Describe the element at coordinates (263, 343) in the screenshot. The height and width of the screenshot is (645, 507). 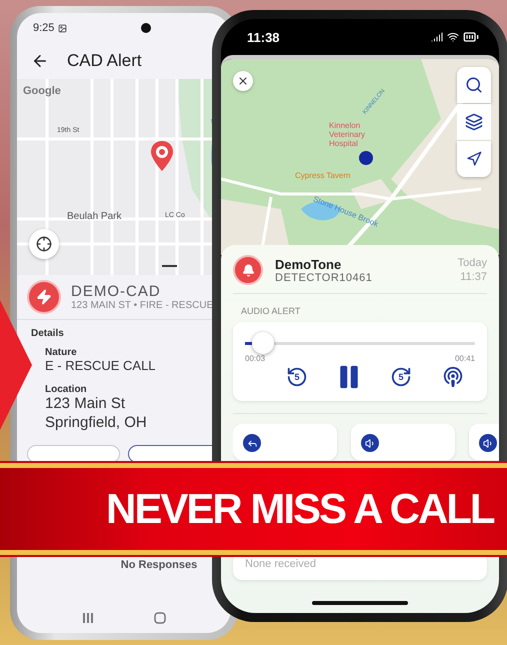
I see `slider-thumb` at that location.